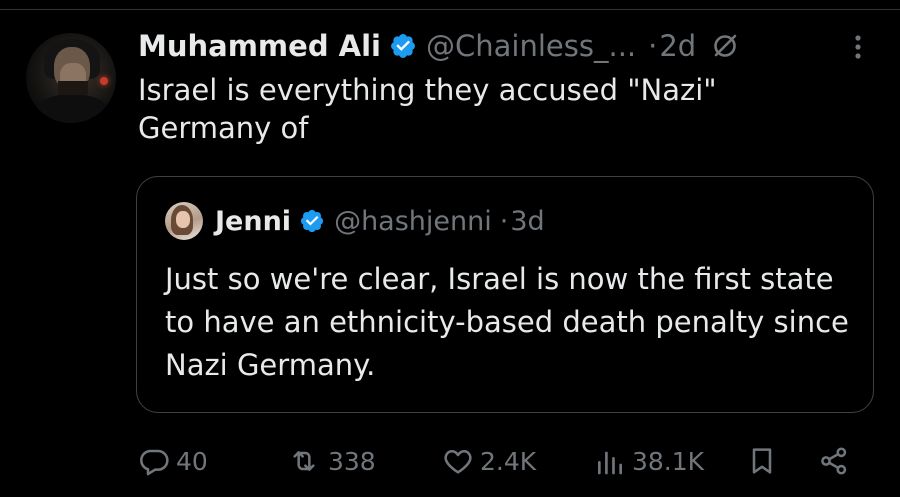 The image size is (900, 497). I want to click on reply-icon, so click(154, 461).